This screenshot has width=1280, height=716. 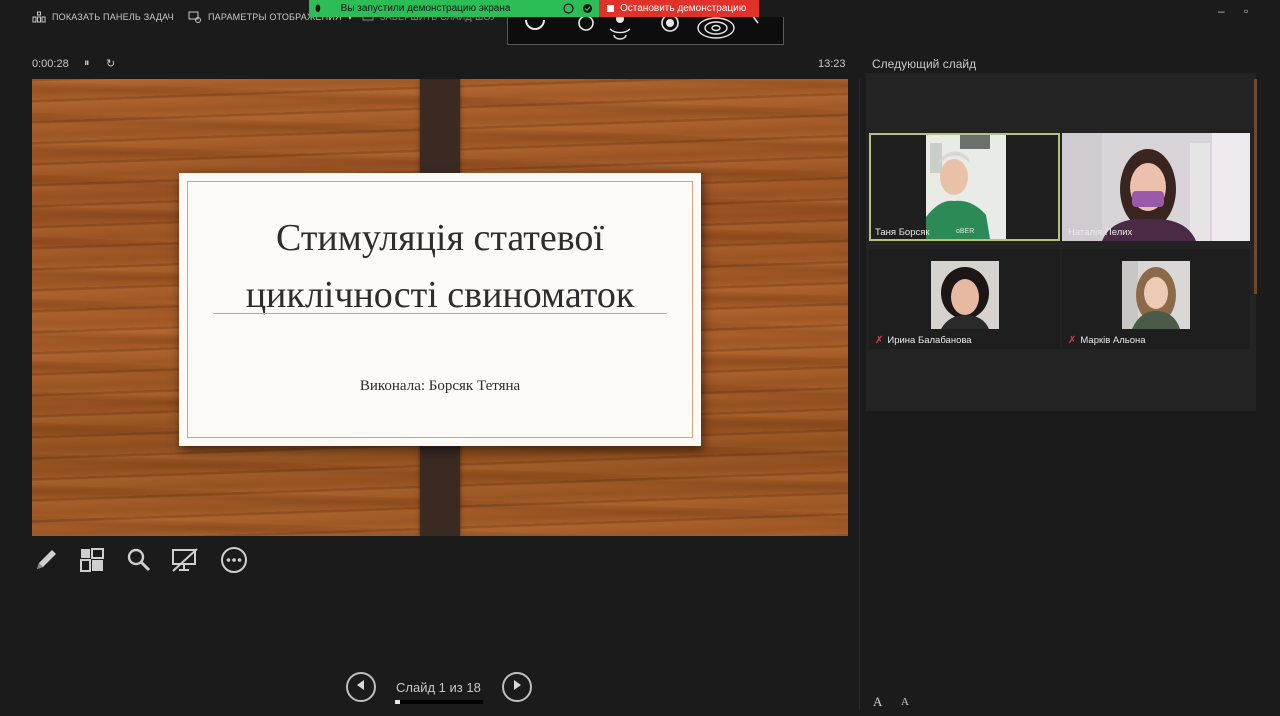 What do you see at coordinates (683, 8) in the screenshot?
I see `stop-share-label: Остановить демонстрацию` at bounding box center [683, 8].